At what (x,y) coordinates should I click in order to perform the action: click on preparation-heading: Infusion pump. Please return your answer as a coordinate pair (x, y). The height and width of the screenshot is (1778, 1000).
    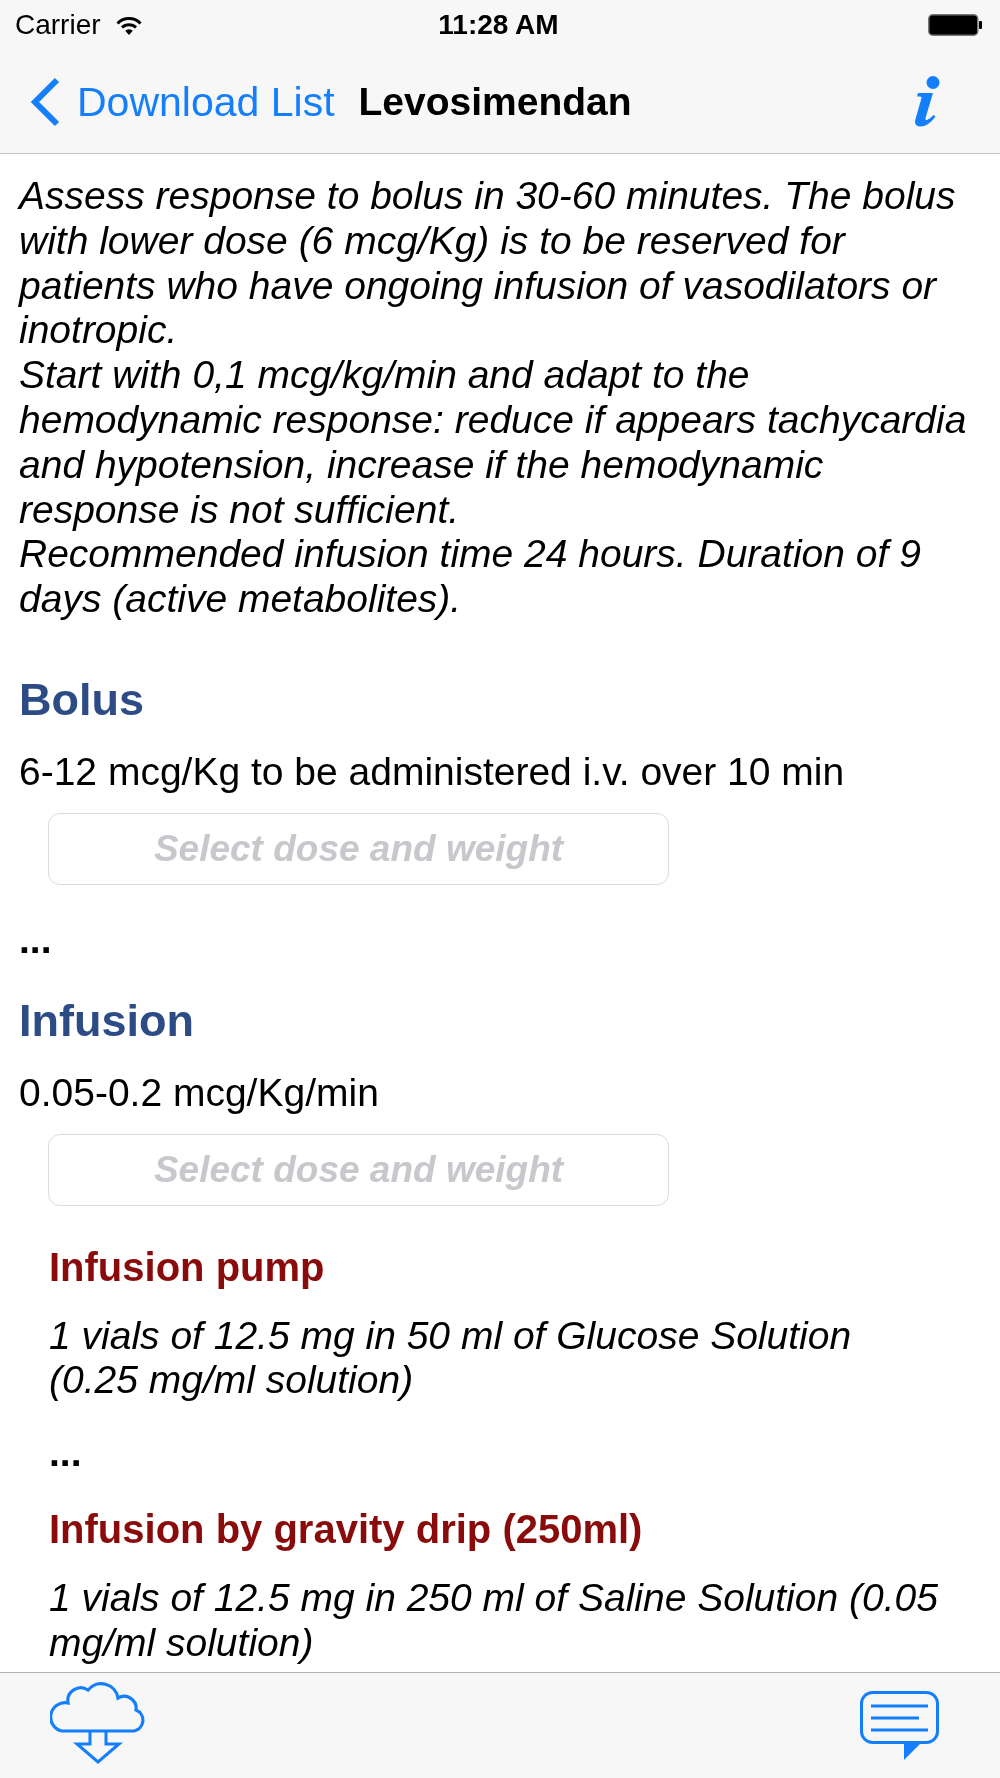
    Looking at the image, I should click on (187, 1266).